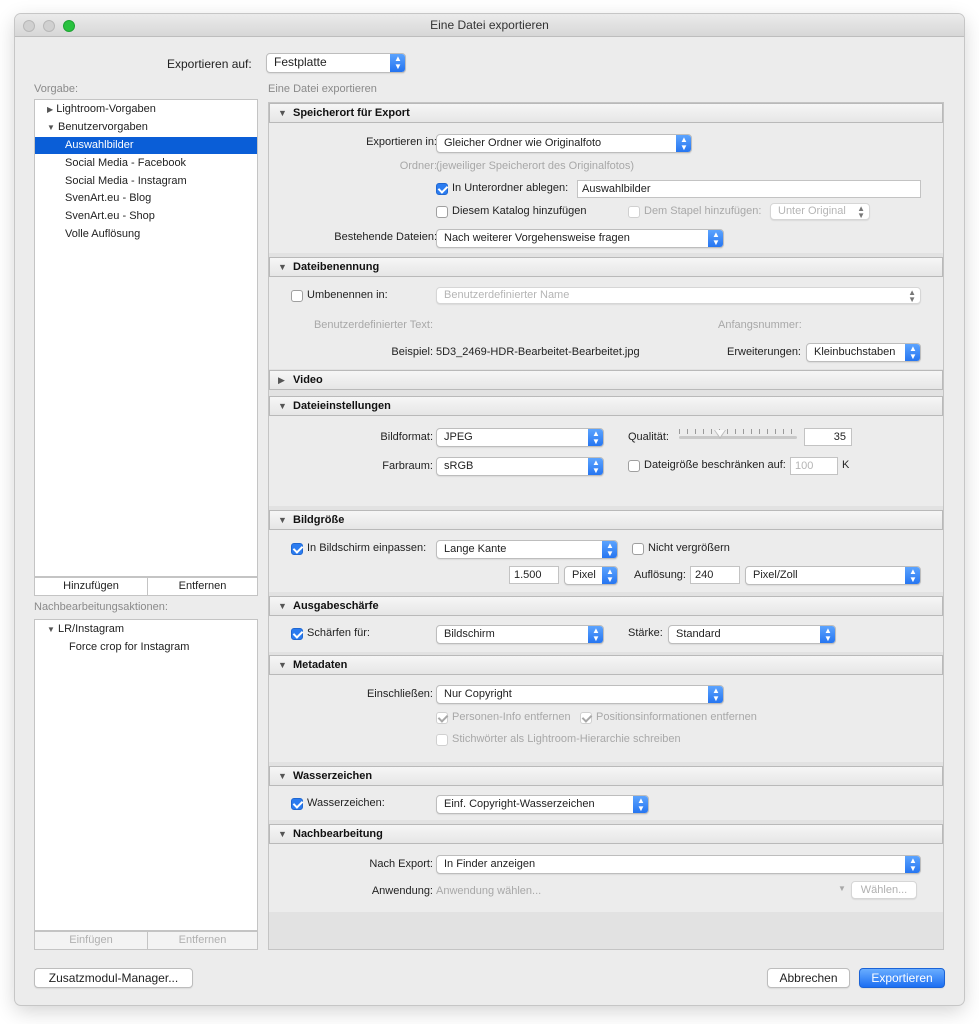 Image resolution: width=979 pixels, height=1024 pixels. Describe the element at coordinates (91, 586) in the screenshot. I see `add-preset-button: Hinzufügen` at that location.